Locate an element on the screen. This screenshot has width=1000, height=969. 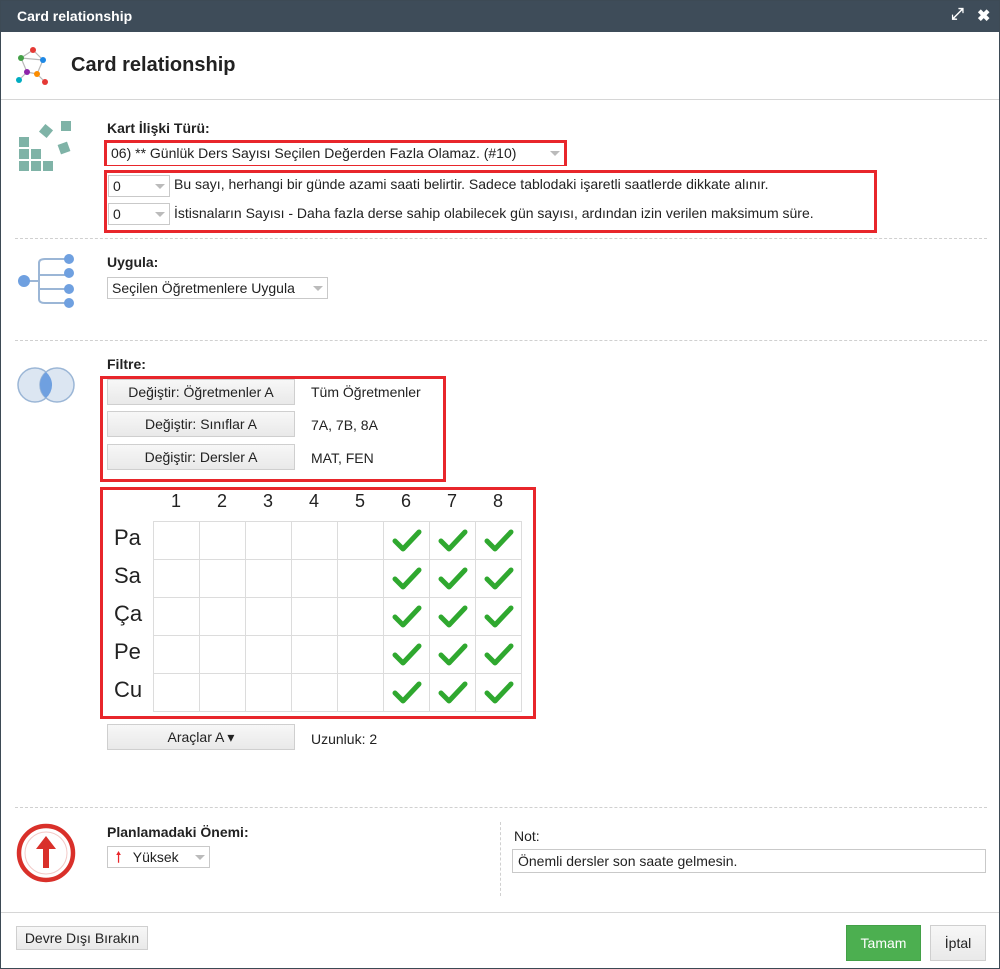
change-classes-button: Değiştir: Sınıflar A is located at coordinates (201, 424).